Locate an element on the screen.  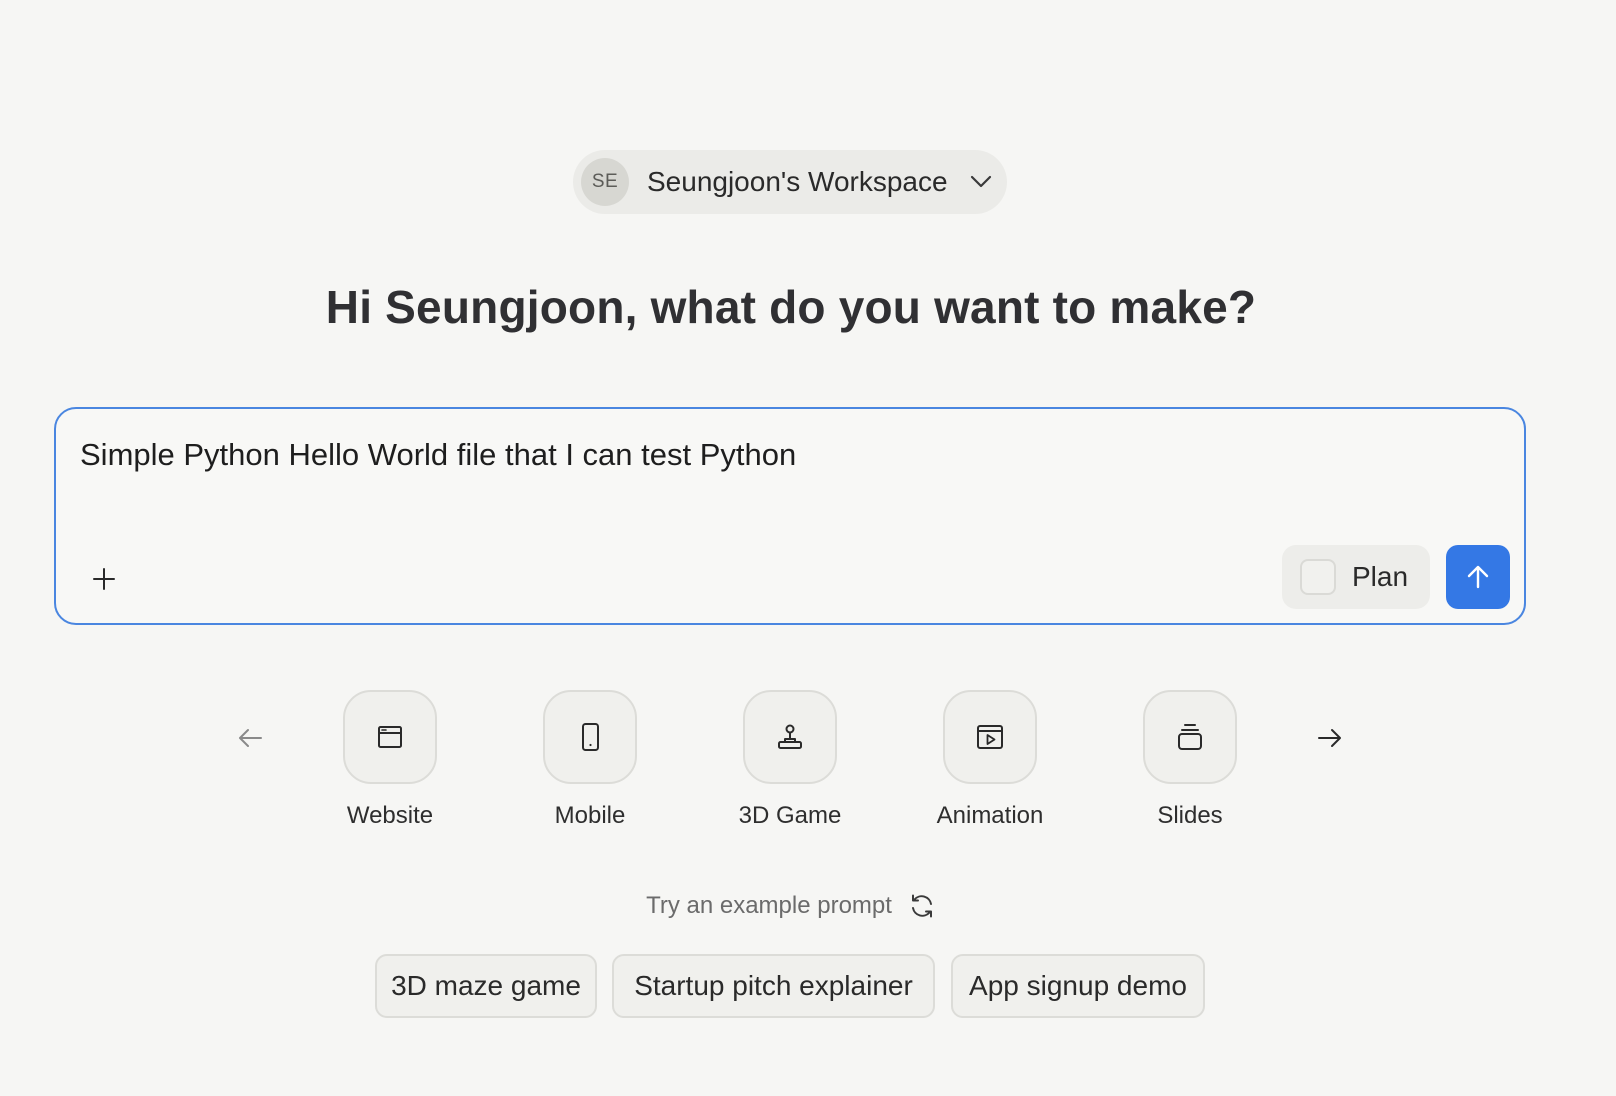
slides-stack-icon is located at coordinates (1190, 737).